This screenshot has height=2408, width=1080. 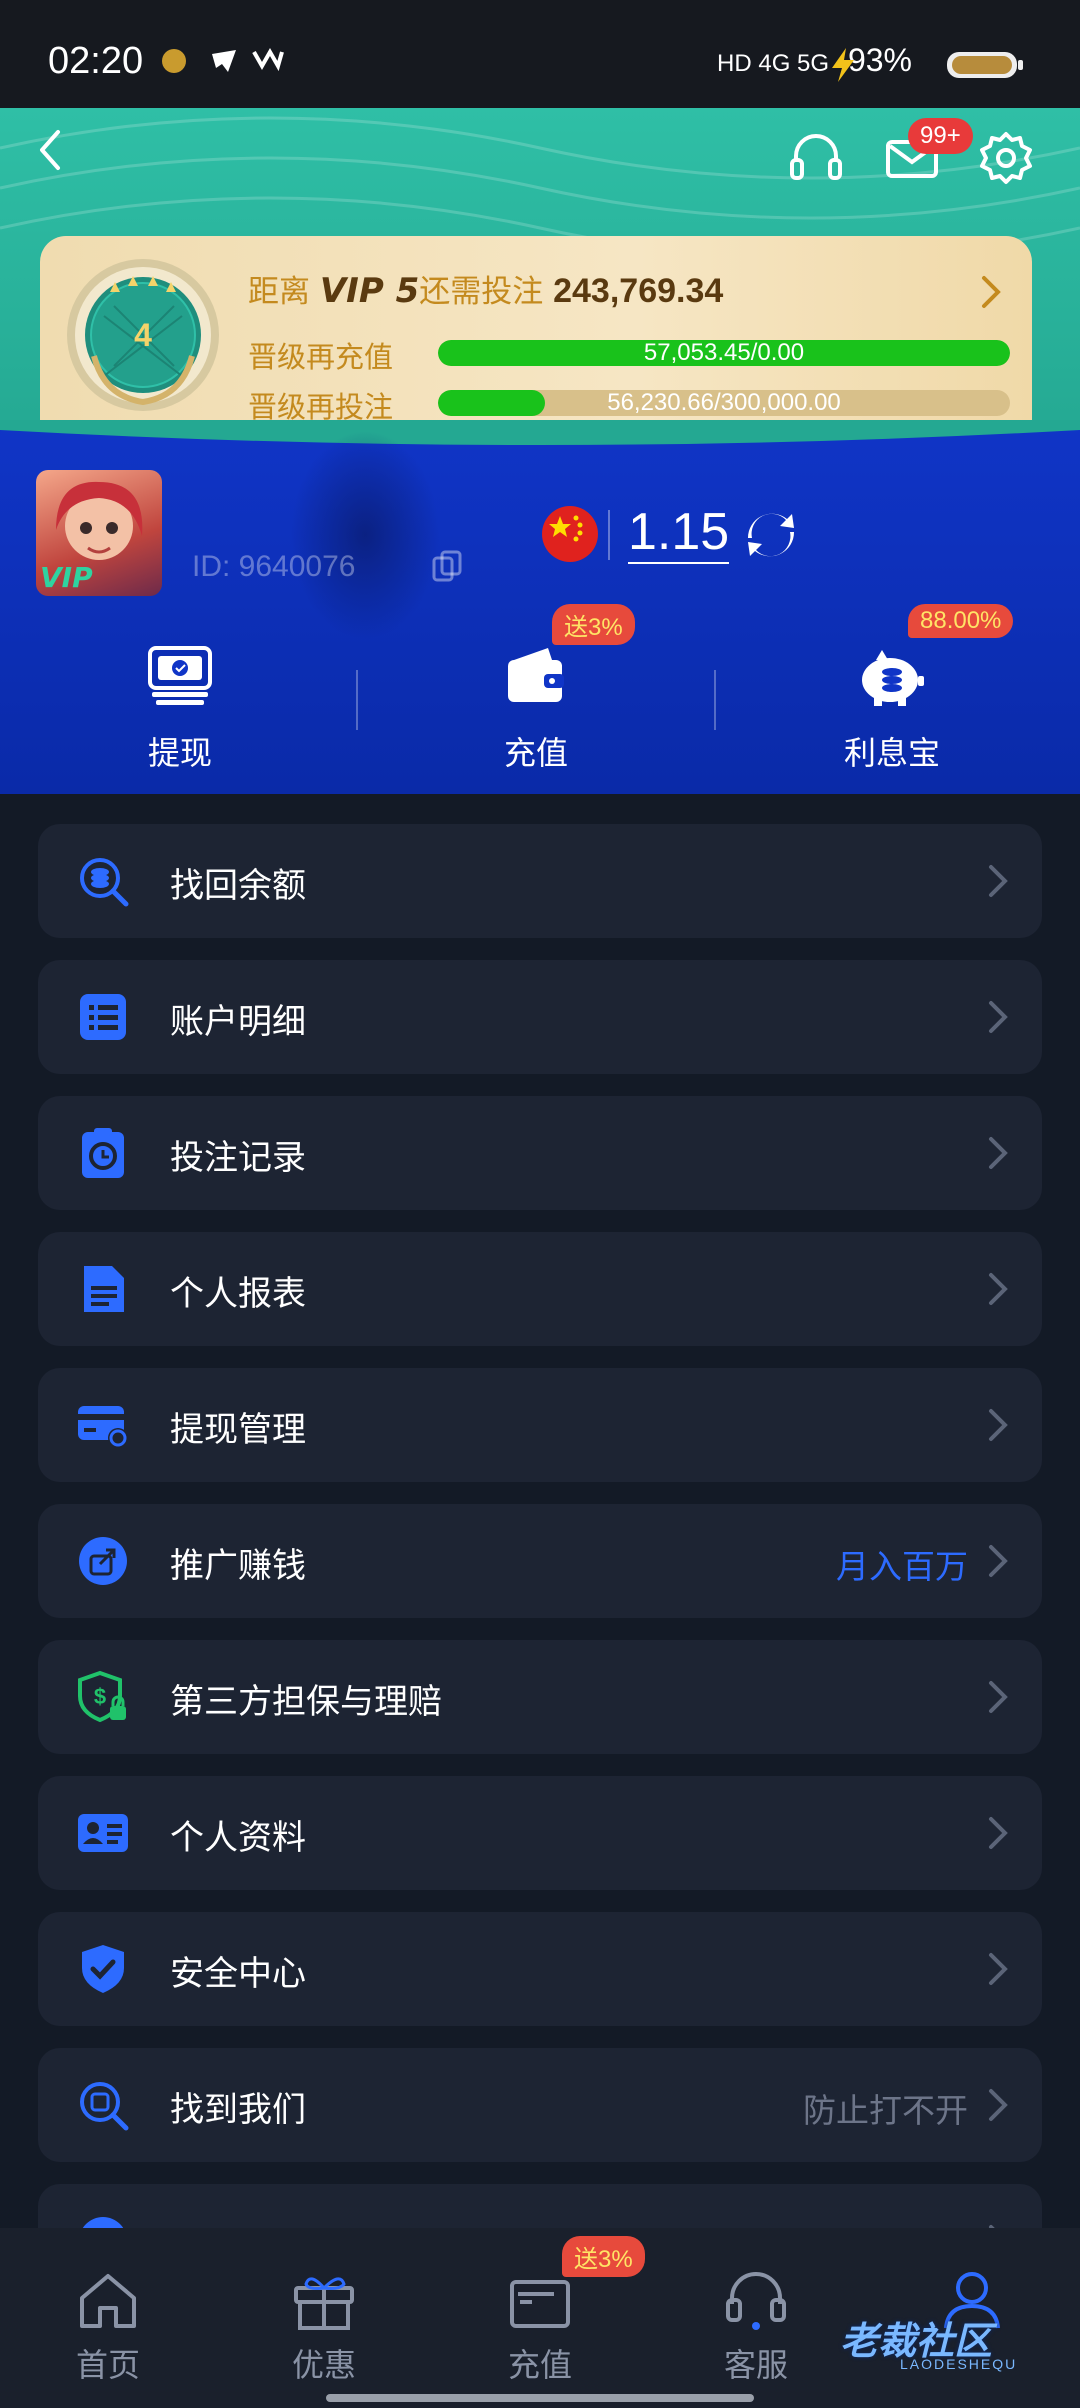 What do you see at coordinates (66, 577) in the screenshot?
I see `avatar-vip-tag: VIP` at bounding box center [66, 577].